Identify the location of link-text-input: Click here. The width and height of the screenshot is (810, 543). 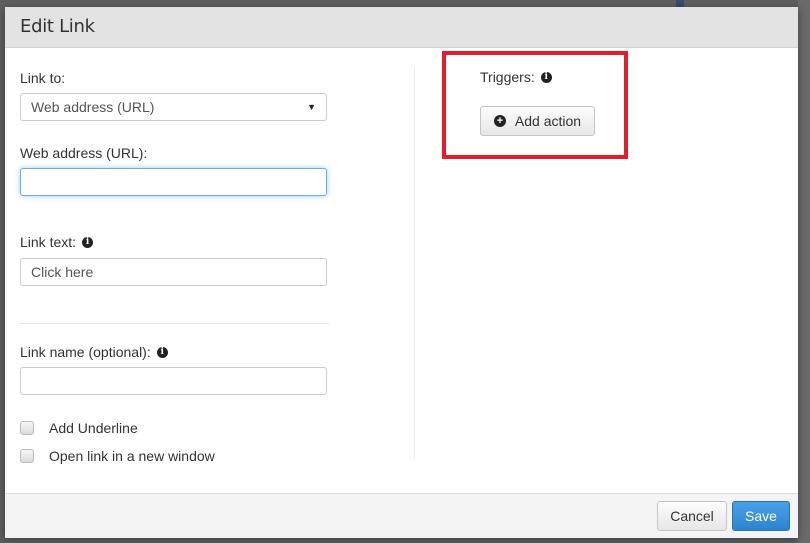
(173, 272).